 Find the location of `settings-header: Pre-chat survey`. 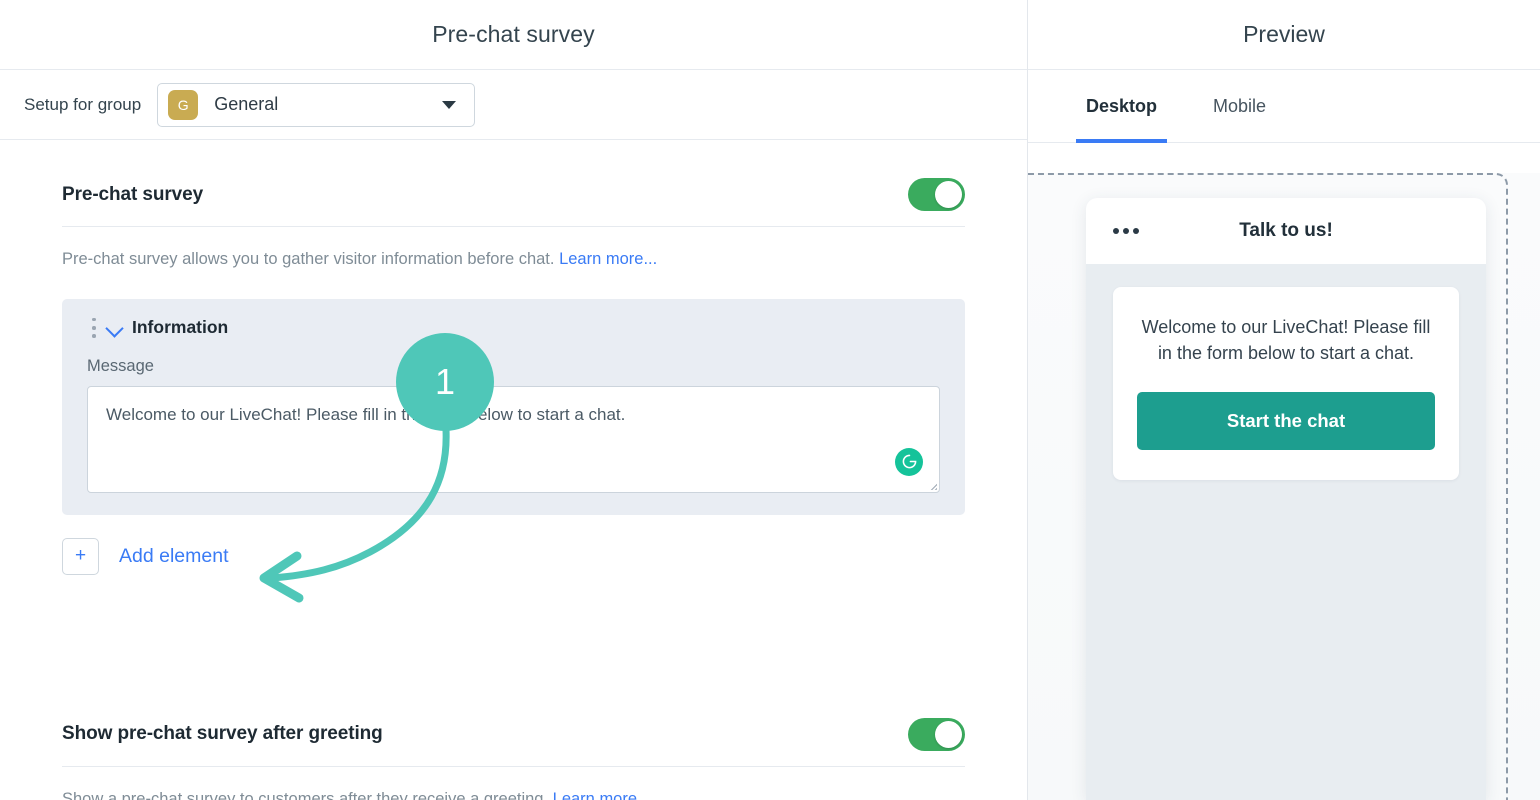

settings-header: Pre-chat survey is located at coordinates (513, 35).